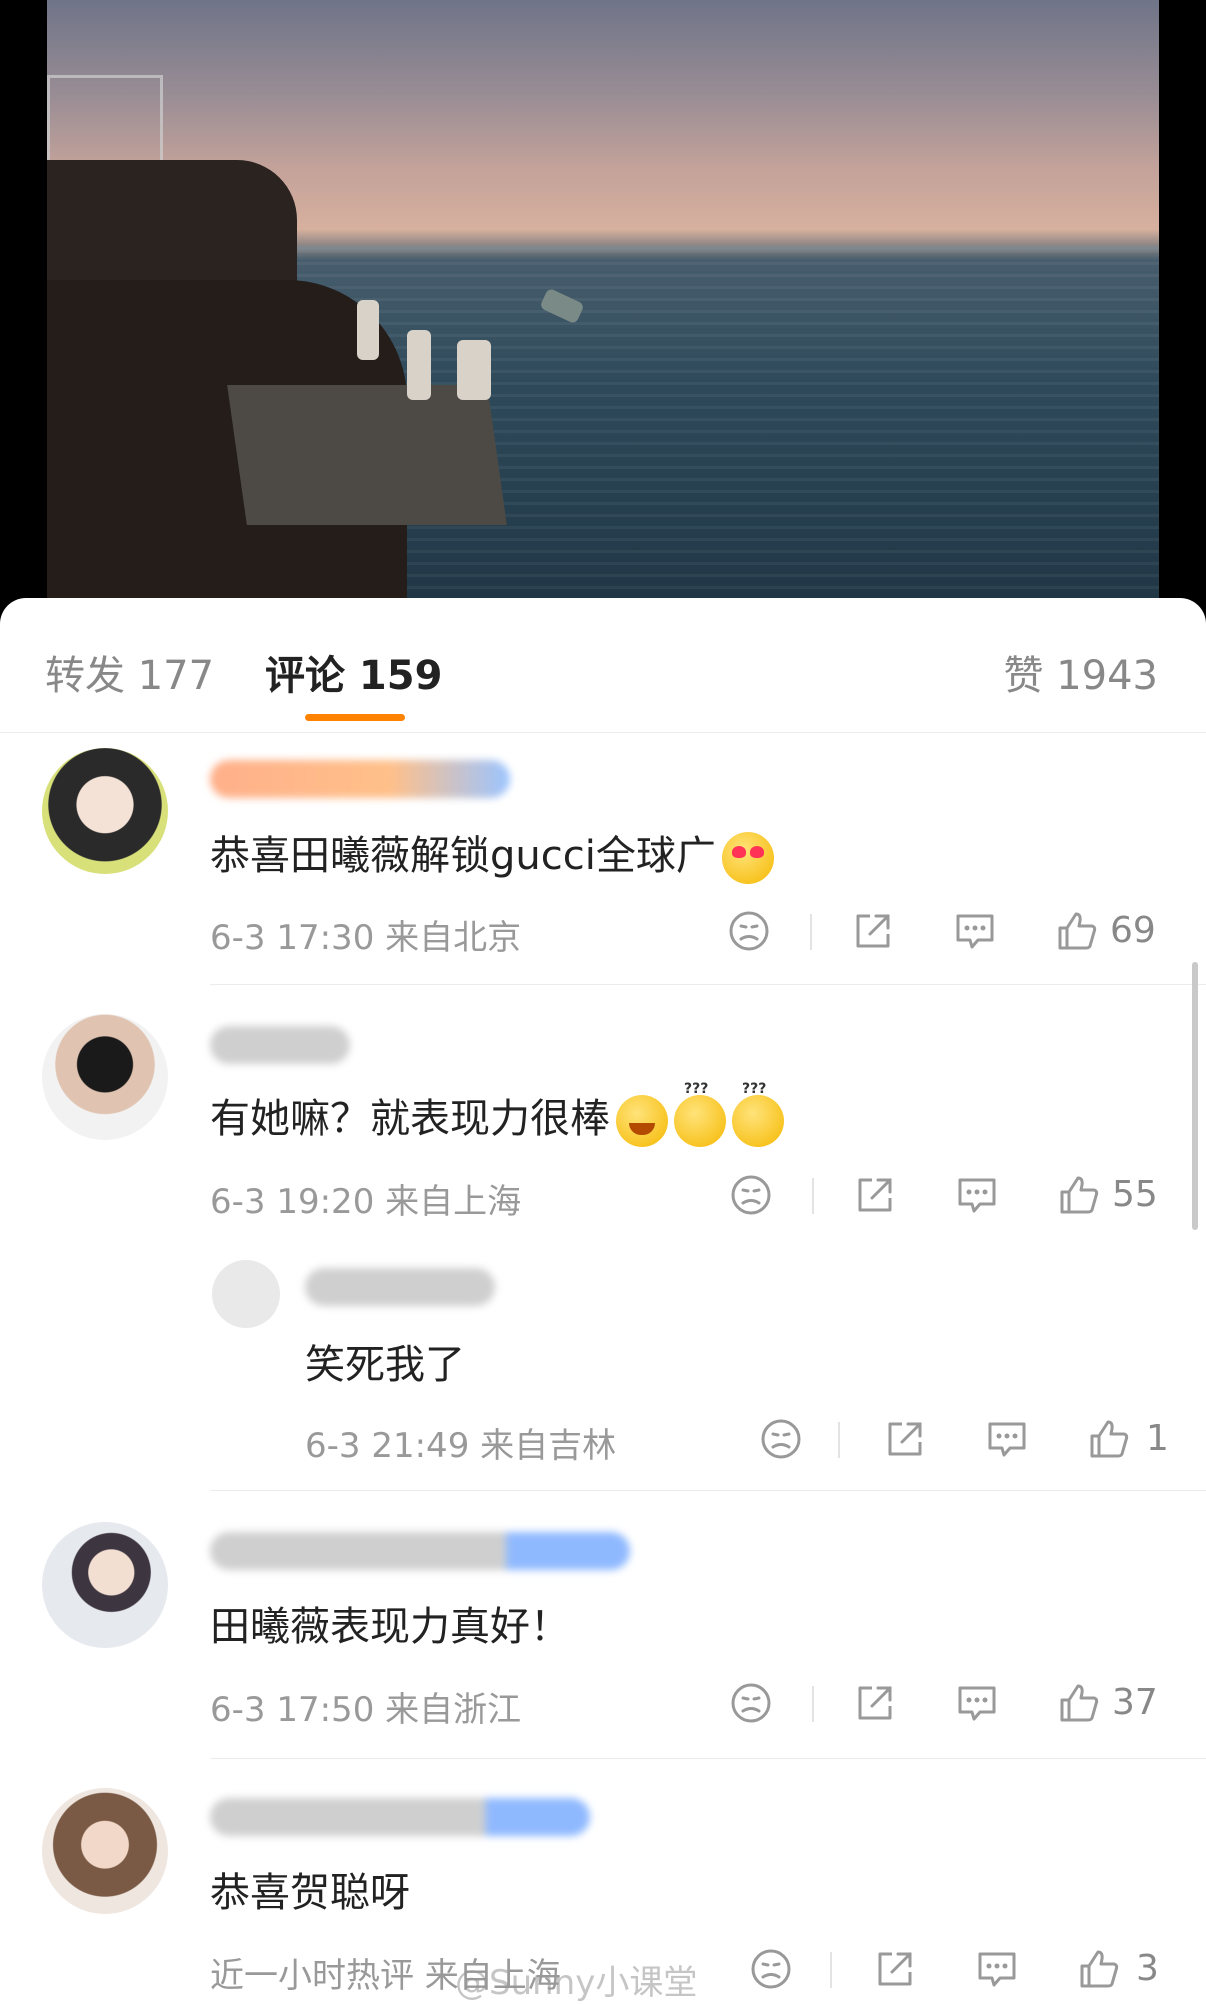  I want to click on comment-actions: 3, so click(952, 1971).